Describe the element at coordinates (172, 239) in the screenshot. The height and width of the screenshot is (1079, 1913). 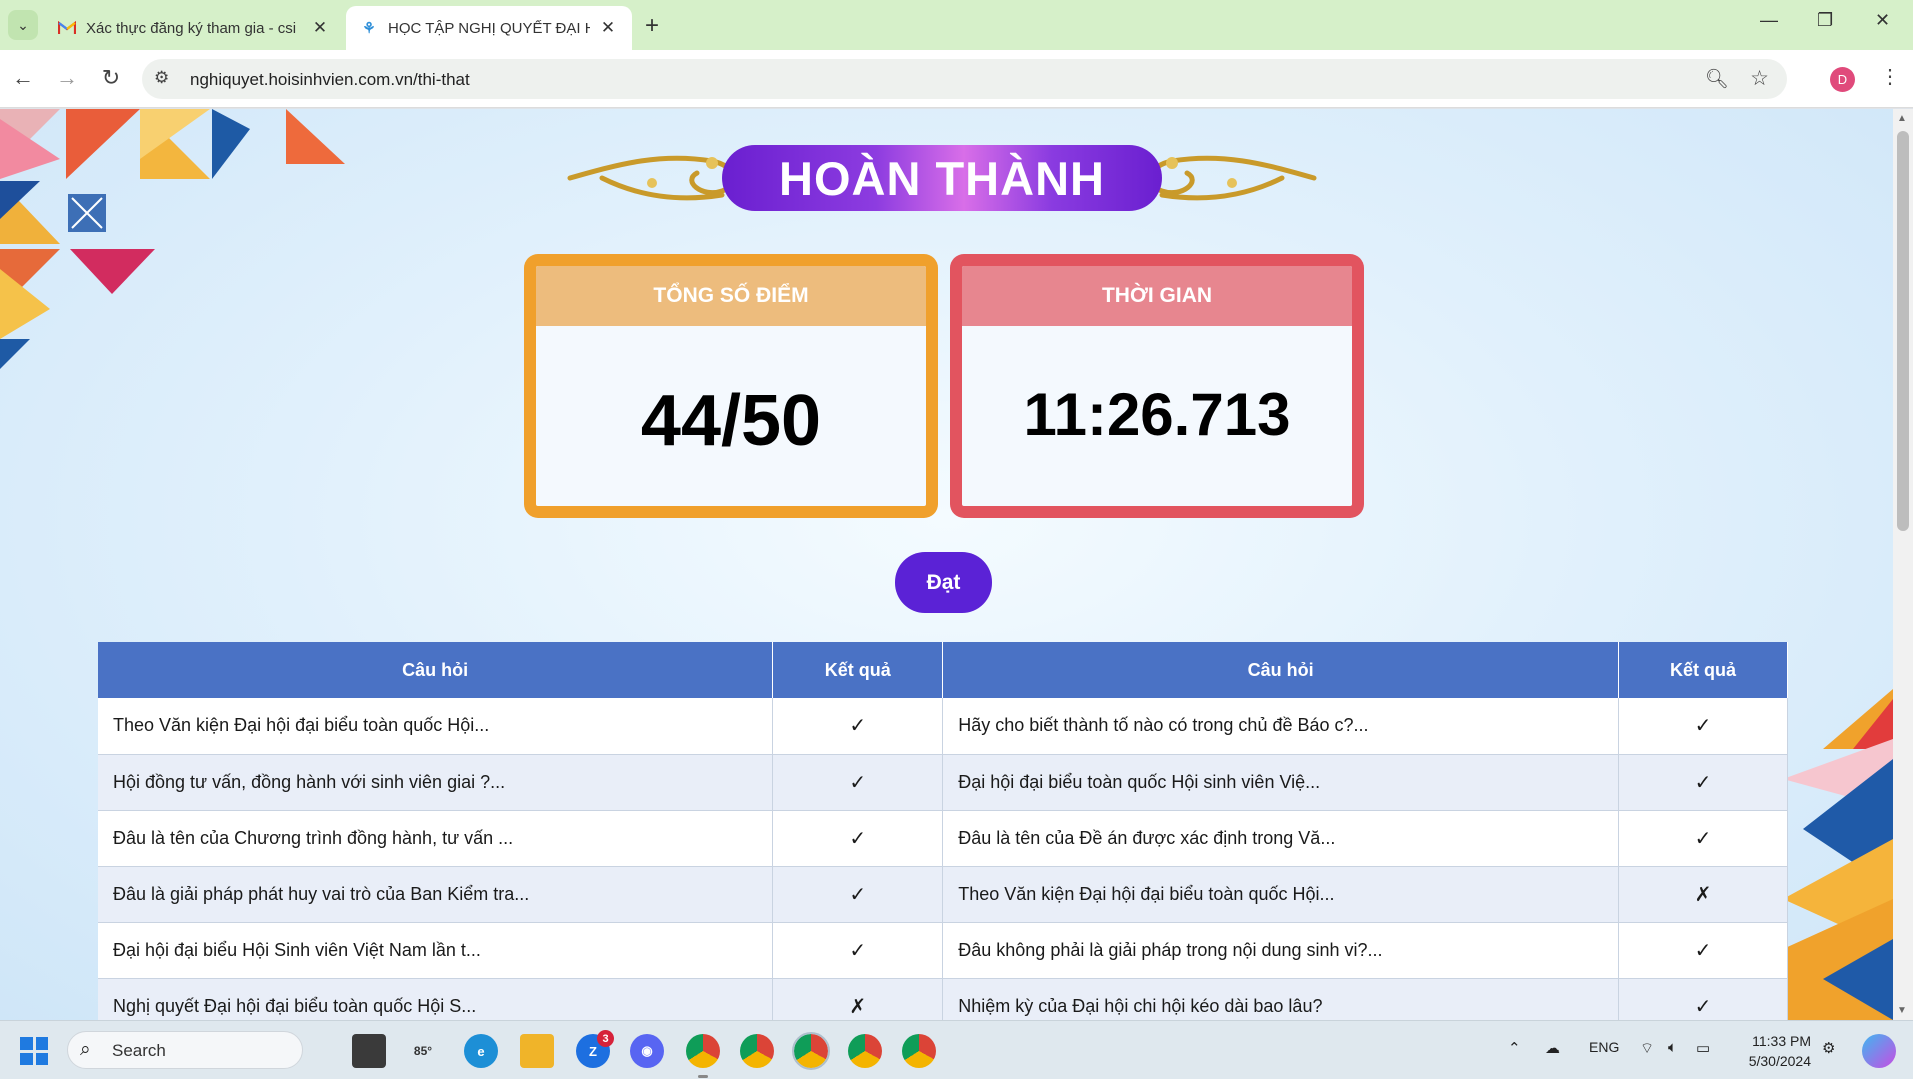
I see `decorative-pattern-top-left` at that location.